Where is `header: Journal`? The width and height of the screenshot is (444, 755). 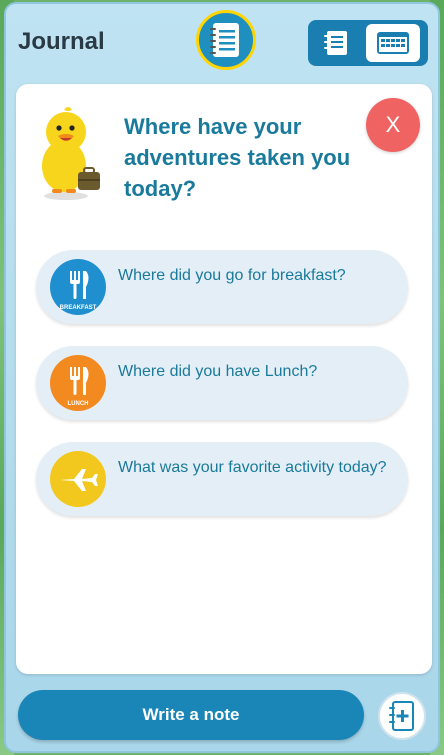 header: Journal is located at coordinates (222, 43).